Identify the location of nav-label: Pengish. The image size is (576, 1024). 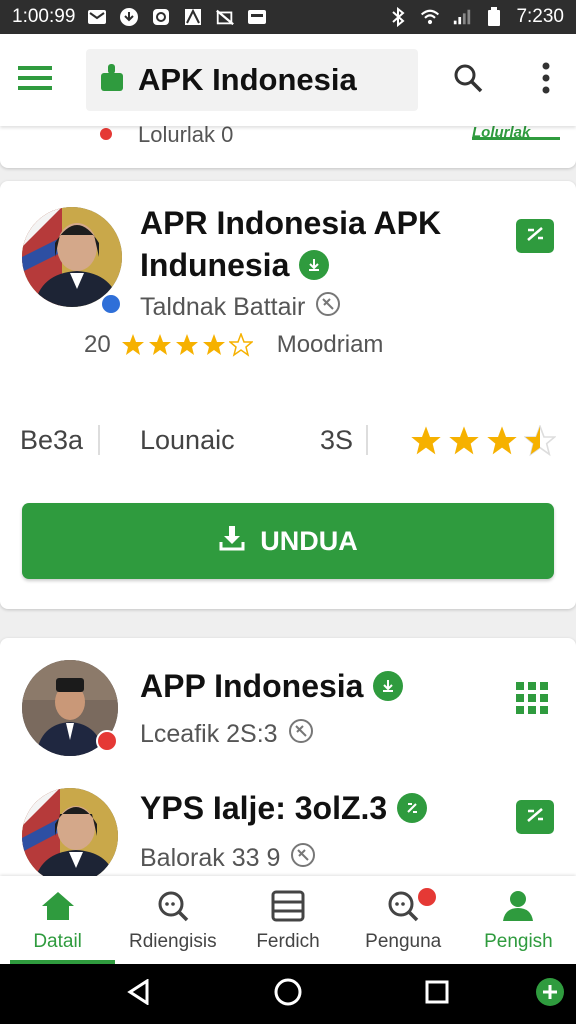
(518, 941).